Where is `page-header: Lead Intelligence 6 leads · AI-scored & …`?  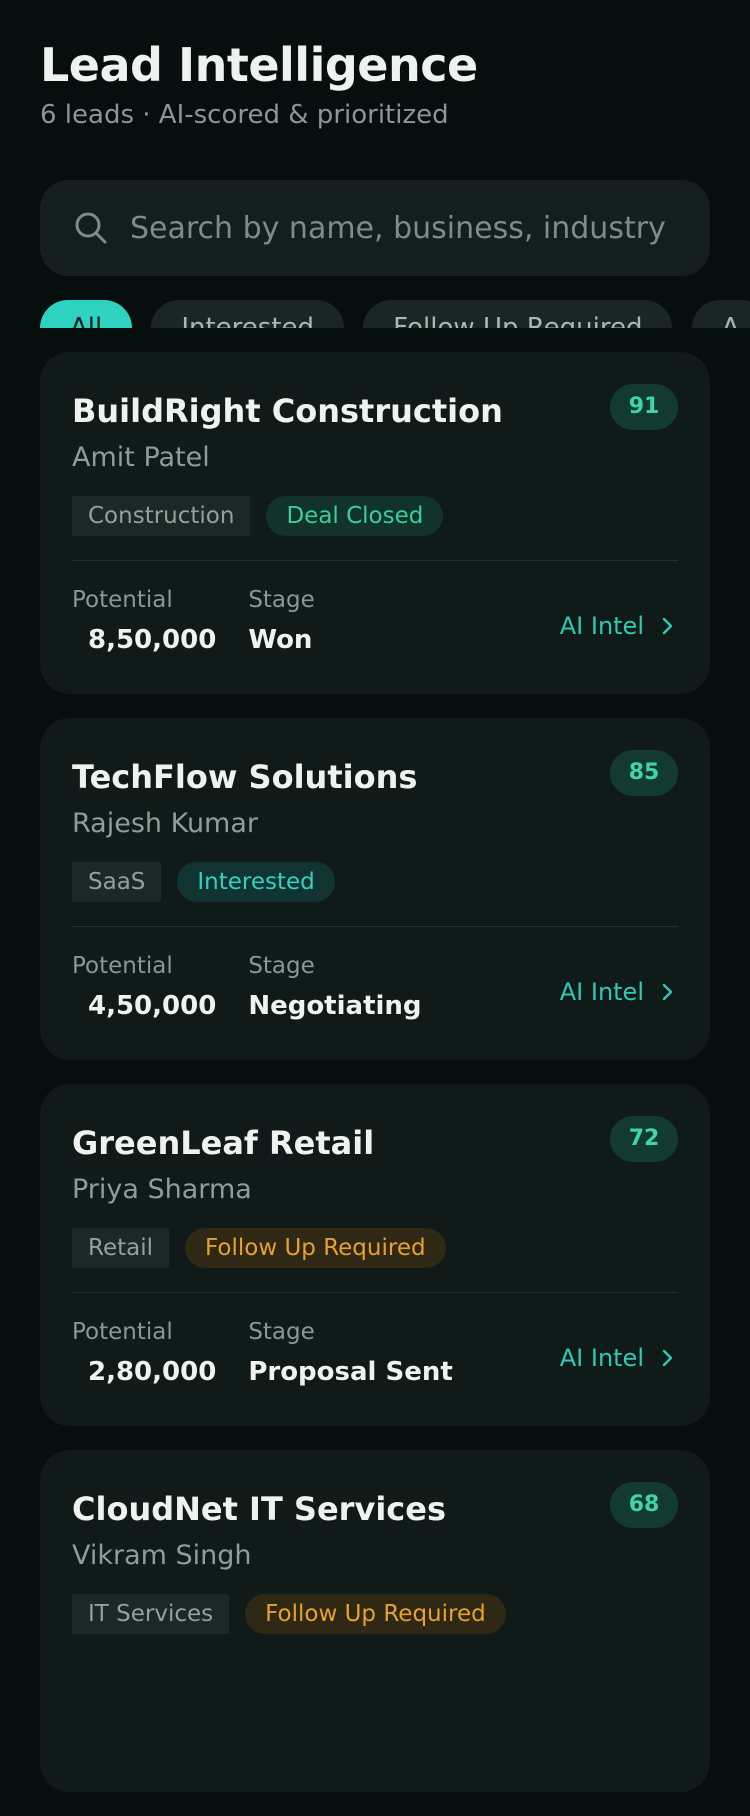 page-header: Lead Intelligence 6 leads · AI-scored & … is located at coordinates (259, 84).